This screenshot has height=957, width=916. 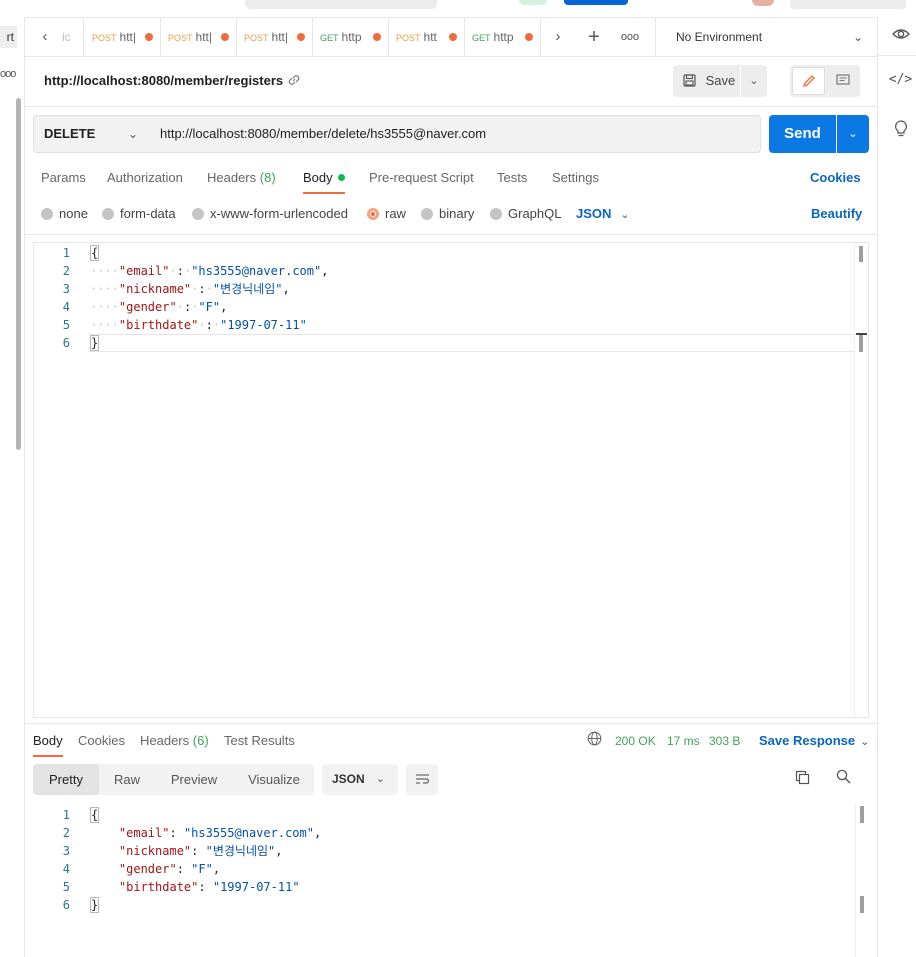 What do you see at coordinates (707, 81) in the screenshot?
I see `save-button: Save` at bounding box center [707, 81].